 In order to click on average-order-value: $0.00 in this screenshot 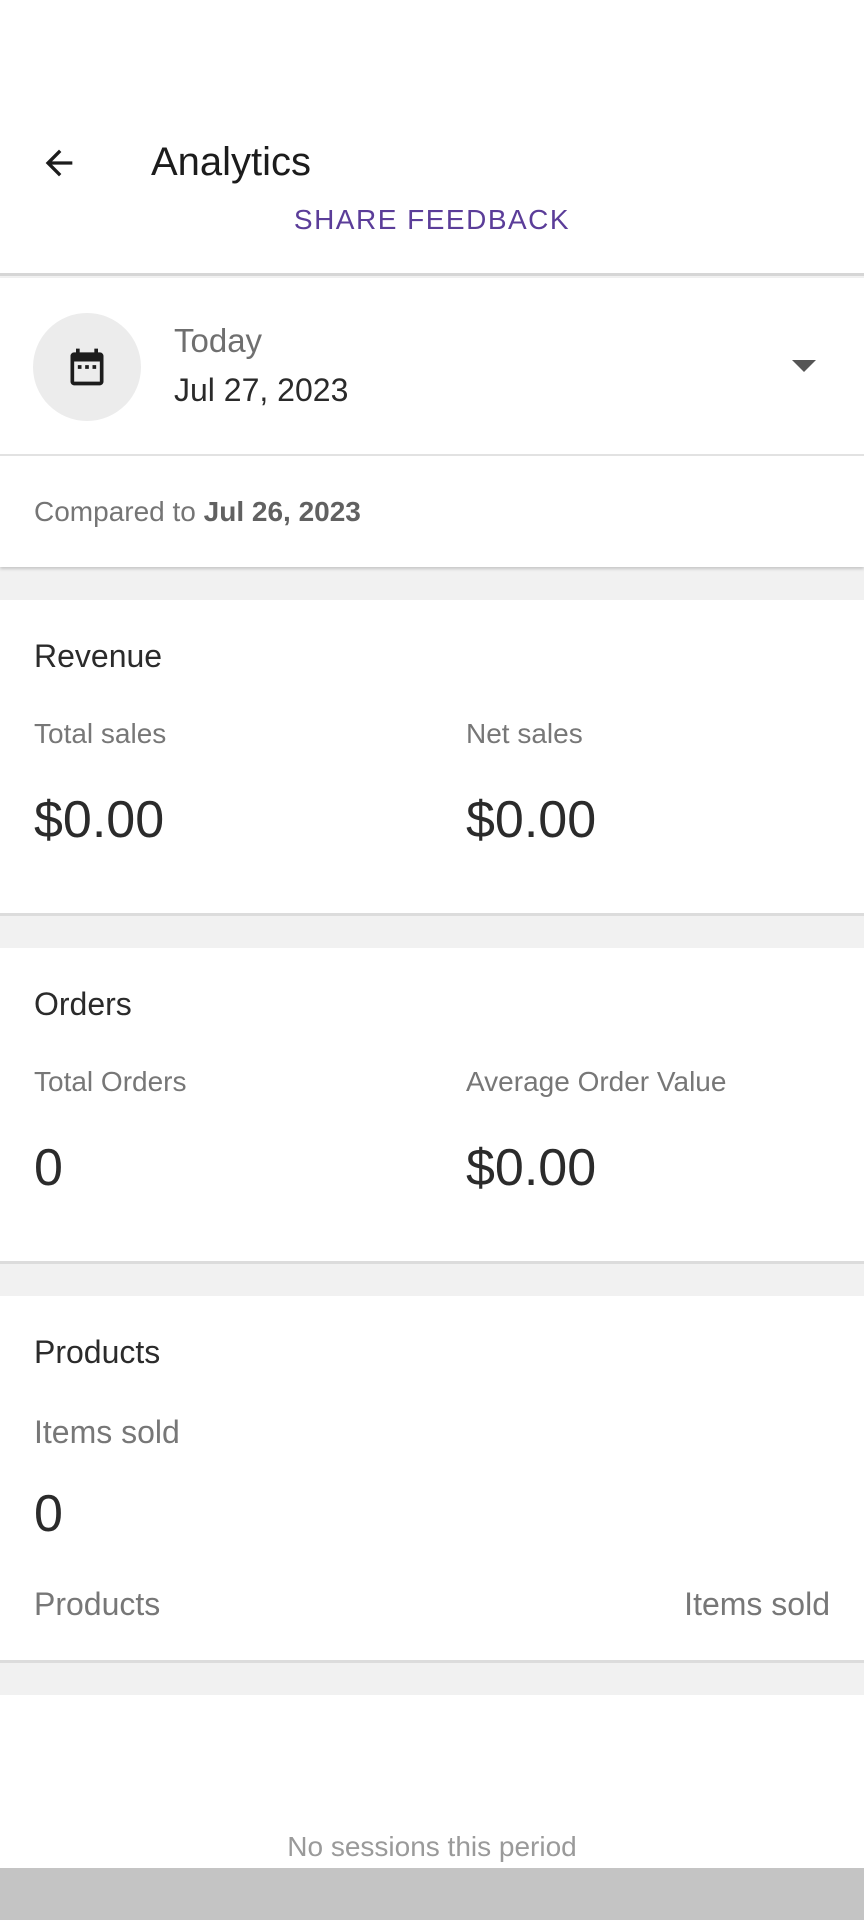, I will do `click(531, 1168)`.